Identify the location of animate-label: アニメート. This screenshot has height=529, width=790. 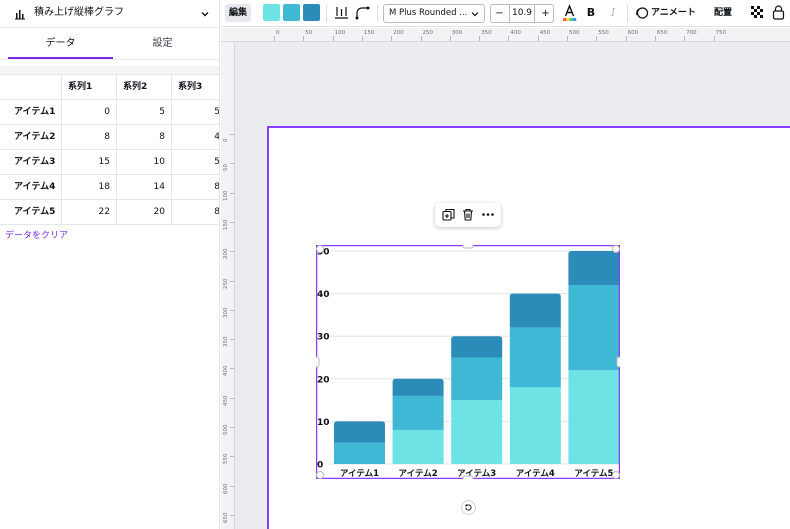
(673, 13).